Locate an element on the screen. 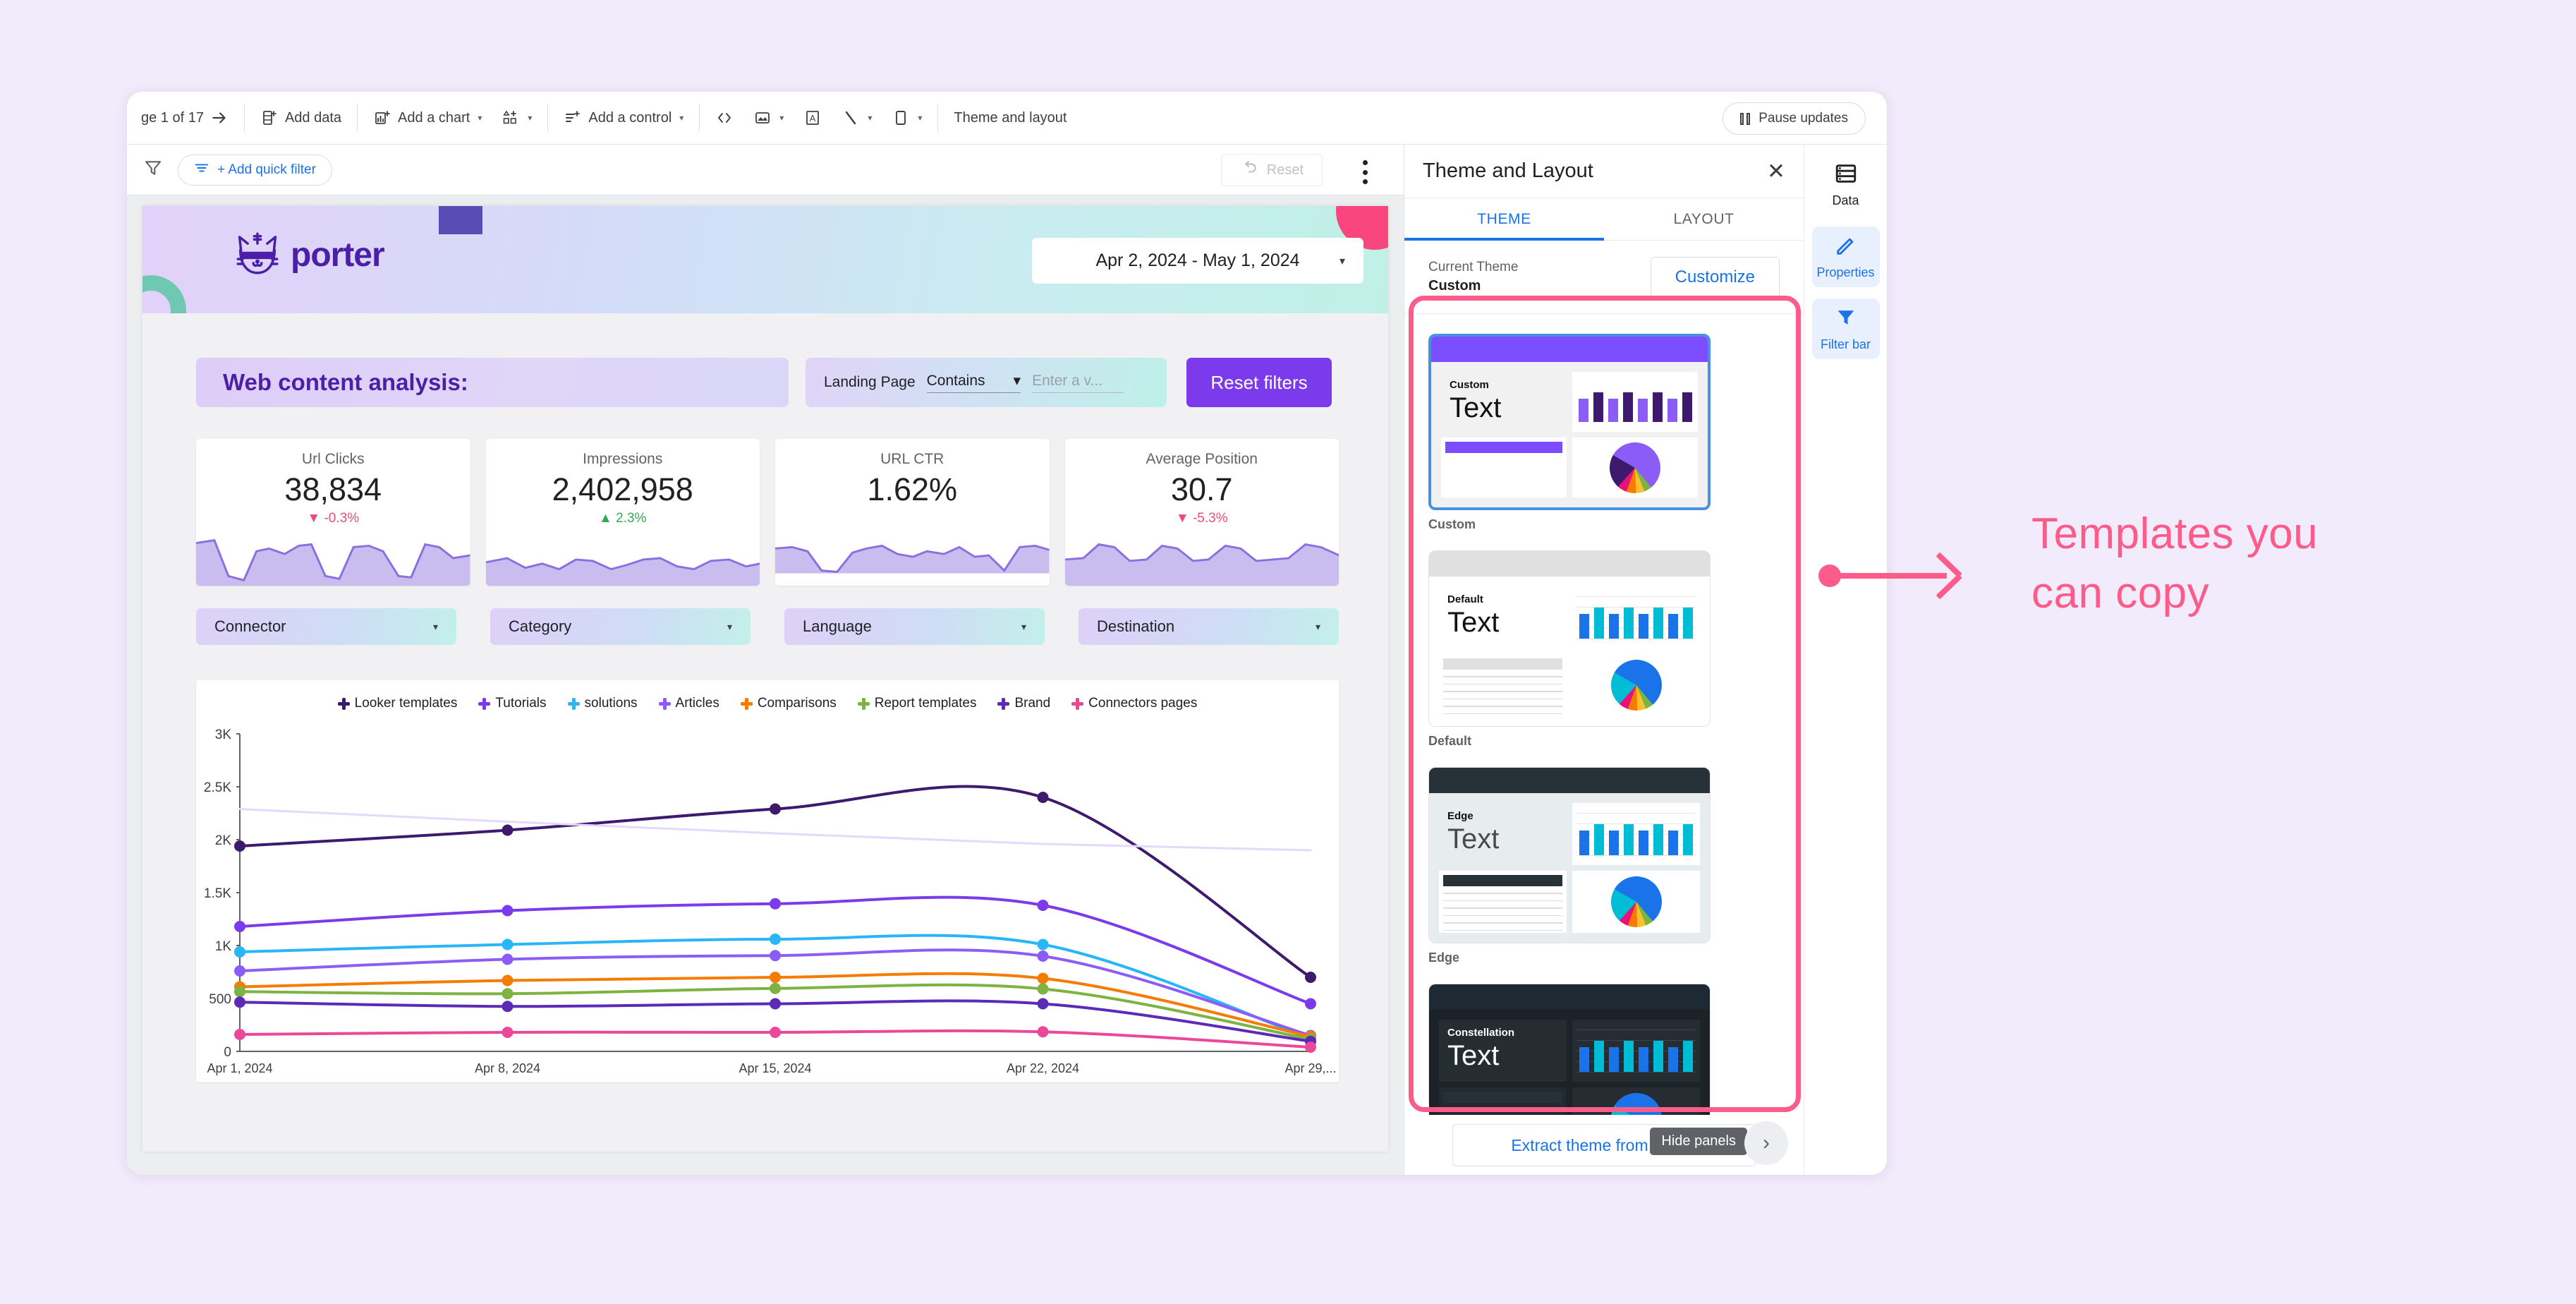 The image size is (2576, 1304). arrow-right-icon is located at coordinates (219, 118).